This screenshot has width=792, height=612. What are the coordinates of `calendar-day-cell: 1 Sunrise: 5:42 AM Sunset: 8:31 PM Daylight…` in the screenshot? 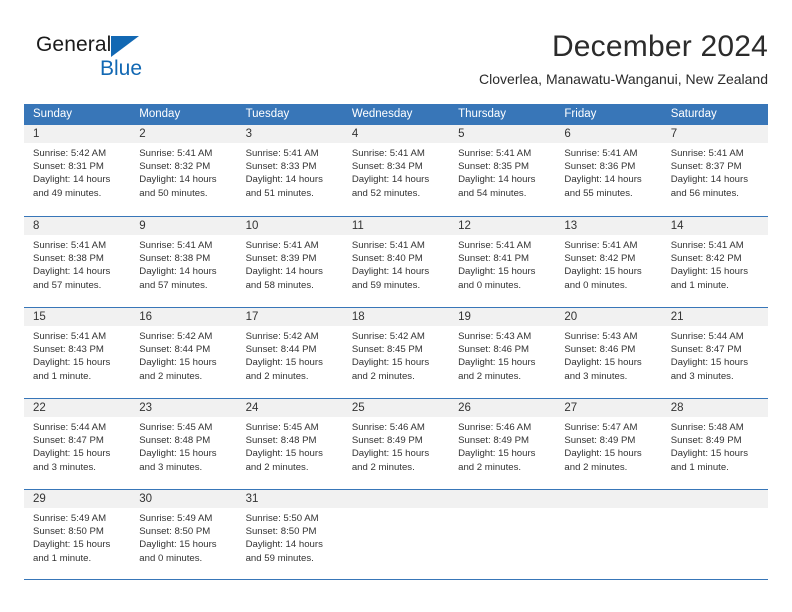 It's located at (77, 170).